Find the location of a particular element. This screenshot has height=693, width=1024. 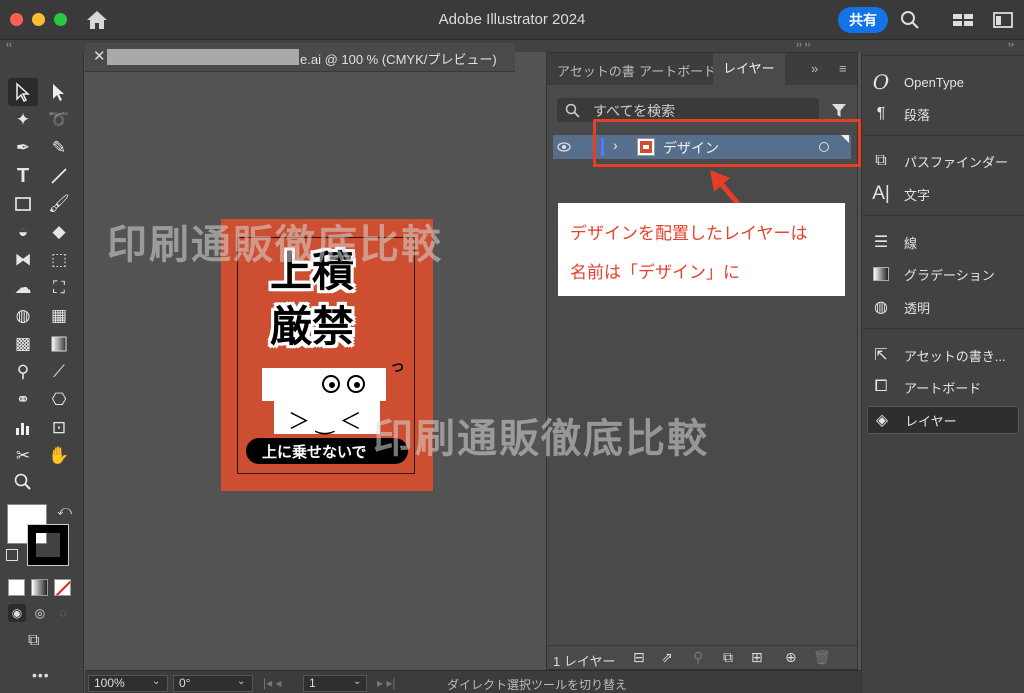

direct-selection-arrow-icon is located at coordinates (58, 92).